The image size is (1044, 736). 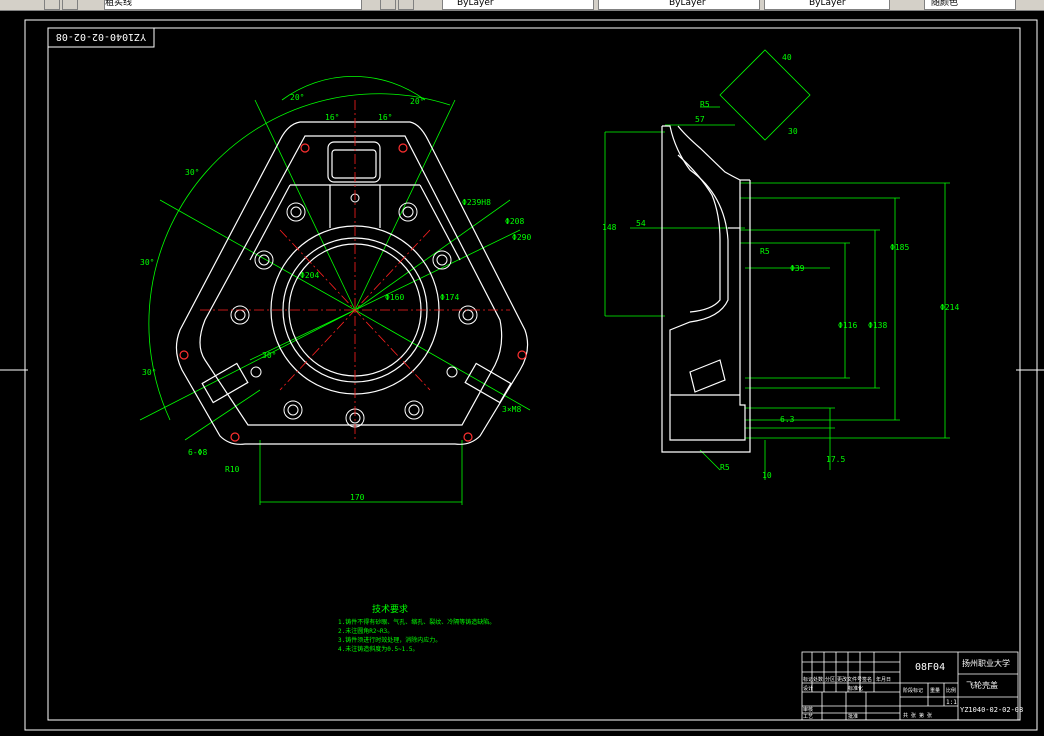 What do you see at coordinates (511, 409) in the screenshot?
I see `thread-label: 3×M8` at bounding box center [511, 409].